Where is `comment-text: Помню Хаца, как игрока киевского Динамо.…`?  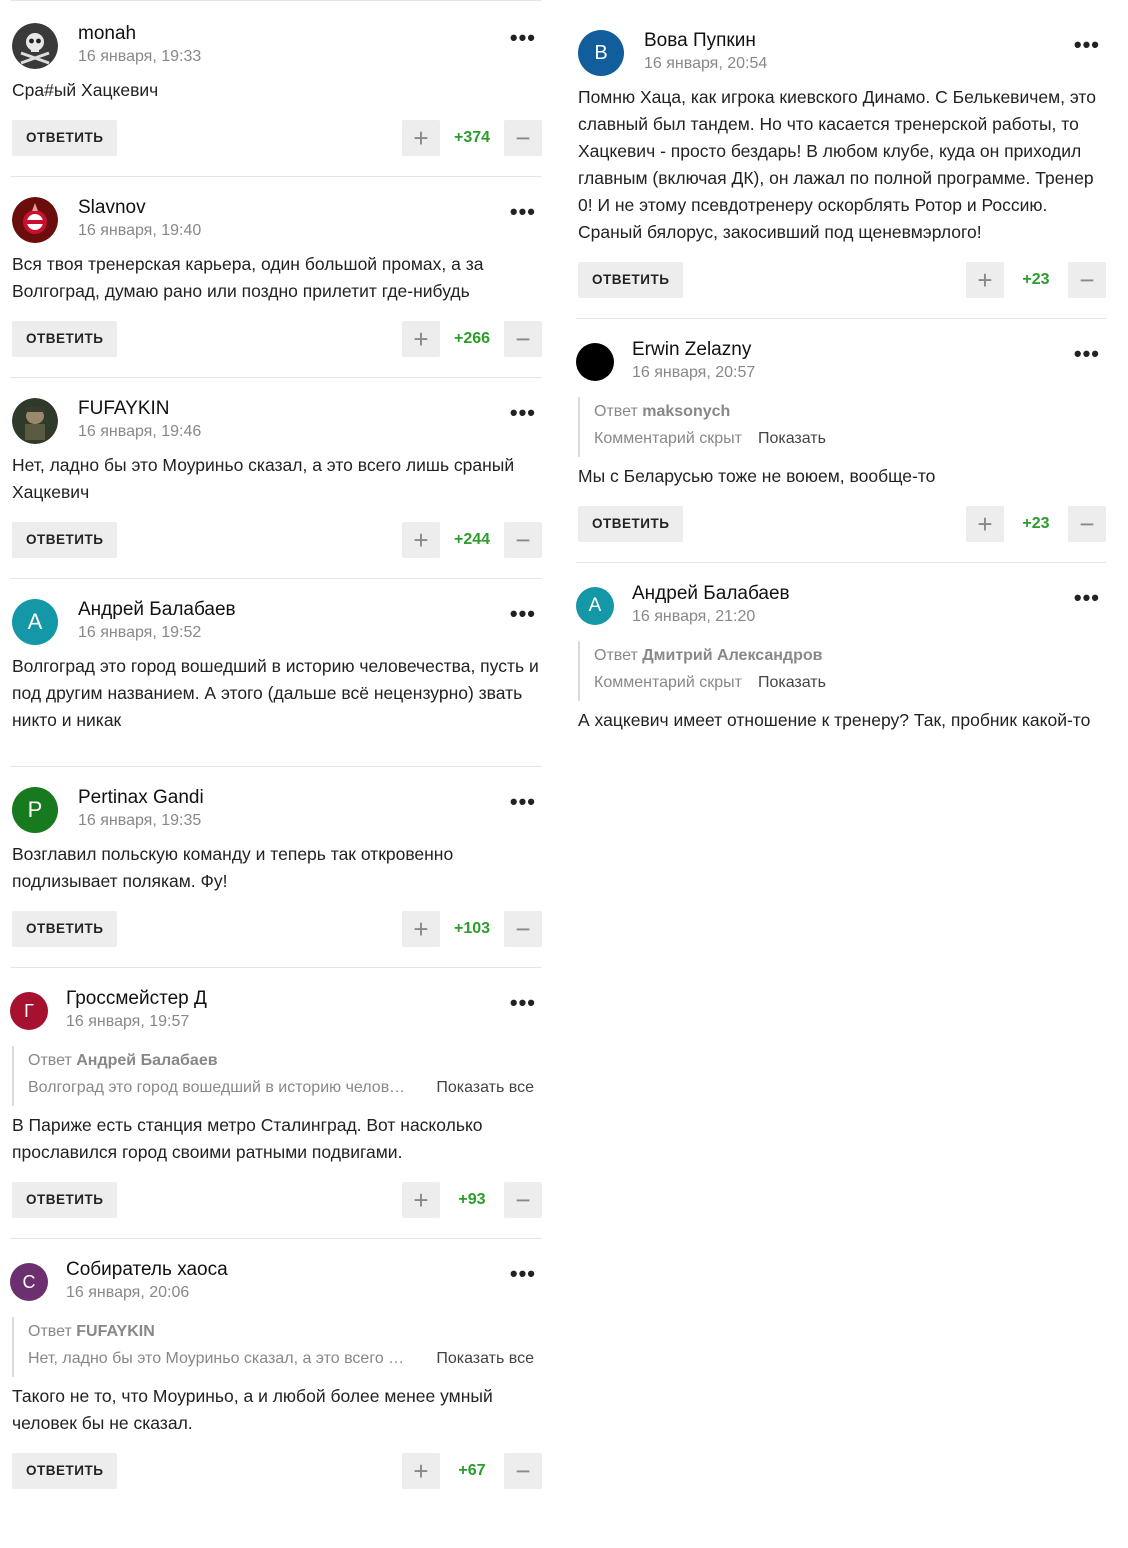 comment-text: Помню Хаца, как игрока киевского Динамо.… is located at coordinates (837, 164).